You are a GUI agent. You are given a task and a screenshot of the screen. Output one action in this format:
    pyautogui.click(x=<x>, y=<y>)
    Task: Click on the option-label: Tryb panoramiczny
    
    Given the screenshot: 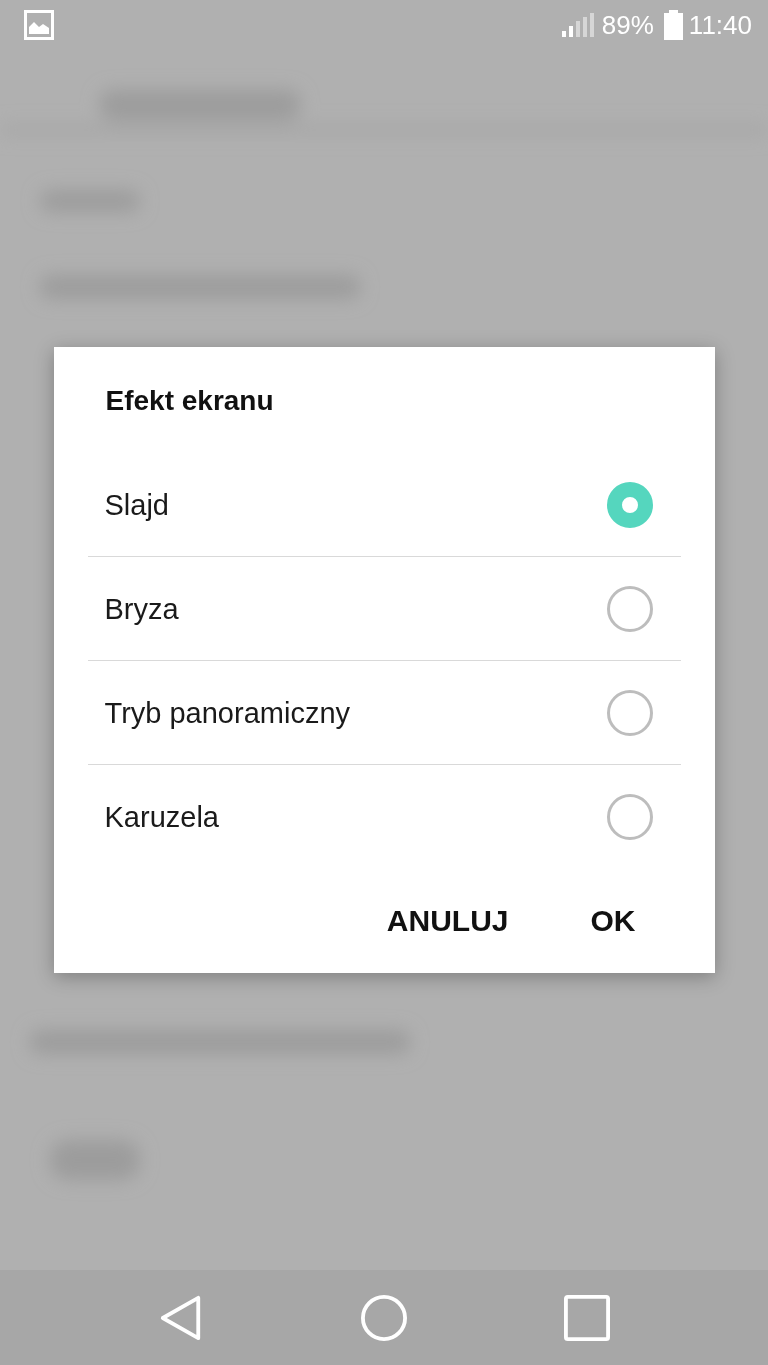 What is the action you would take?
    pyautogui.click(x=227, y=713)
    